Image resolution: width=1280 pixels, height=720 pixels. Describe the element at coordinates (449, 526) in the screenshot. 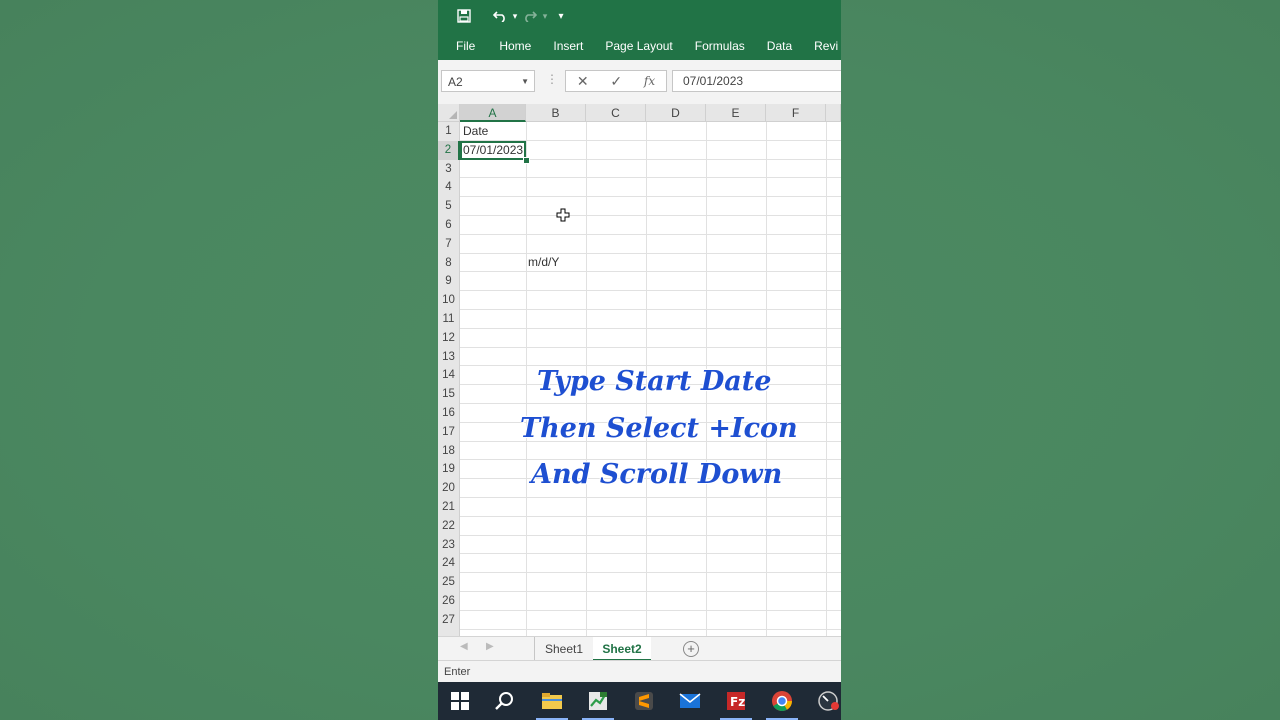

I see `row-header-22: 22` at that location.